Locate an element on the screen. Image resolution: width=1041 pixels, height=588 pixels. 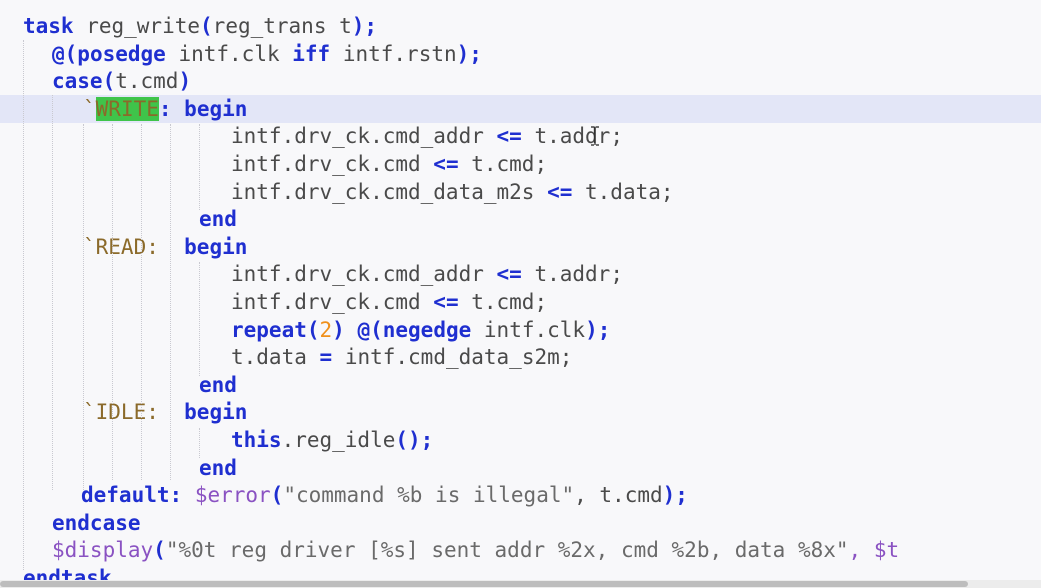
code-text: repeat(2) @(negedge intf.clk); is located at coordinates (420, 330).